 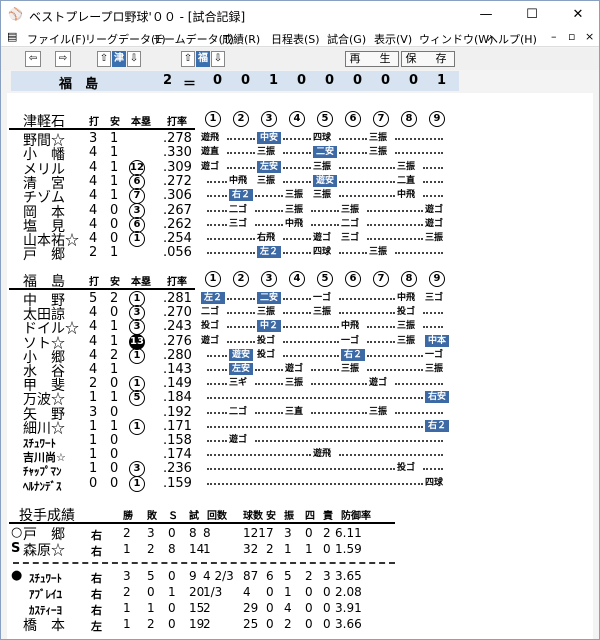 I want to click on fukushima-at-bat-result: 二ゴ, so click(x=210, y=312).